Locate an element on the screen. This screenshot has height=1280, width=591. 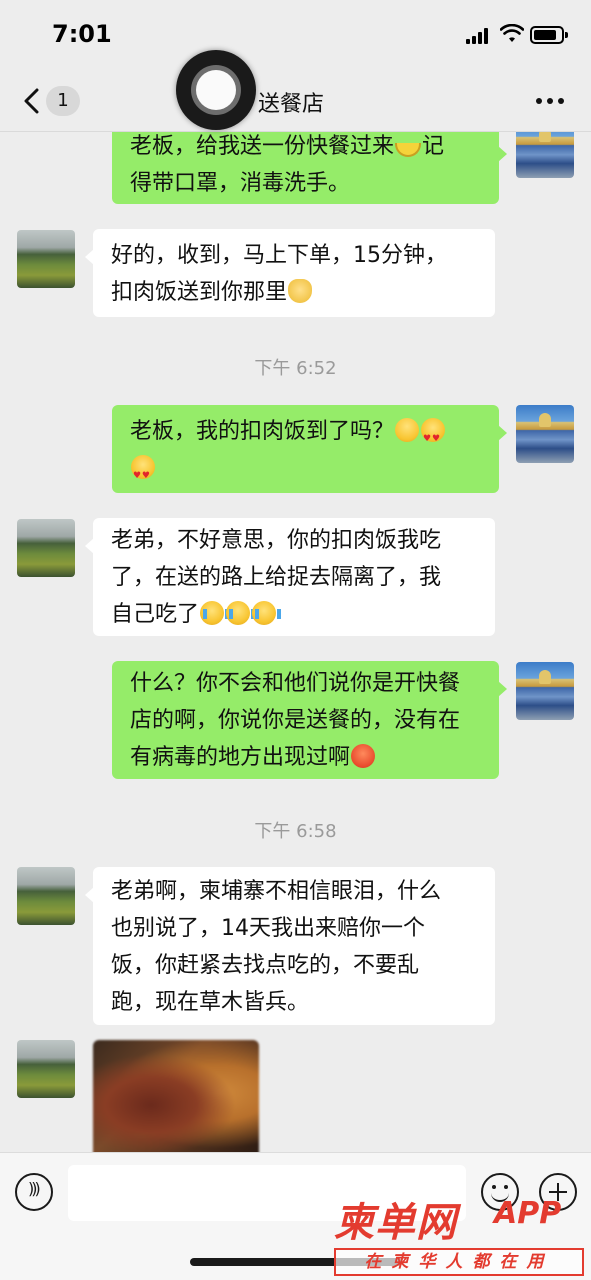
wifi-icon is located at coordinates (512, 33).